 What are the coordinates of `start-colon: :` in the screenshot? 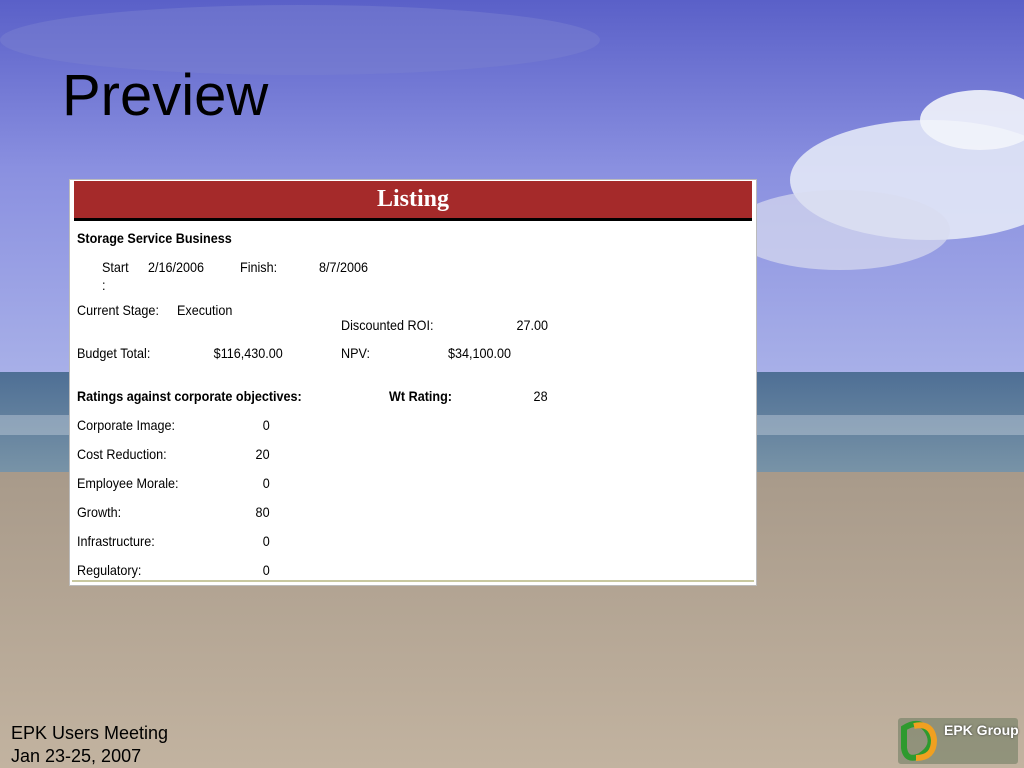 It's located at (104, 285).